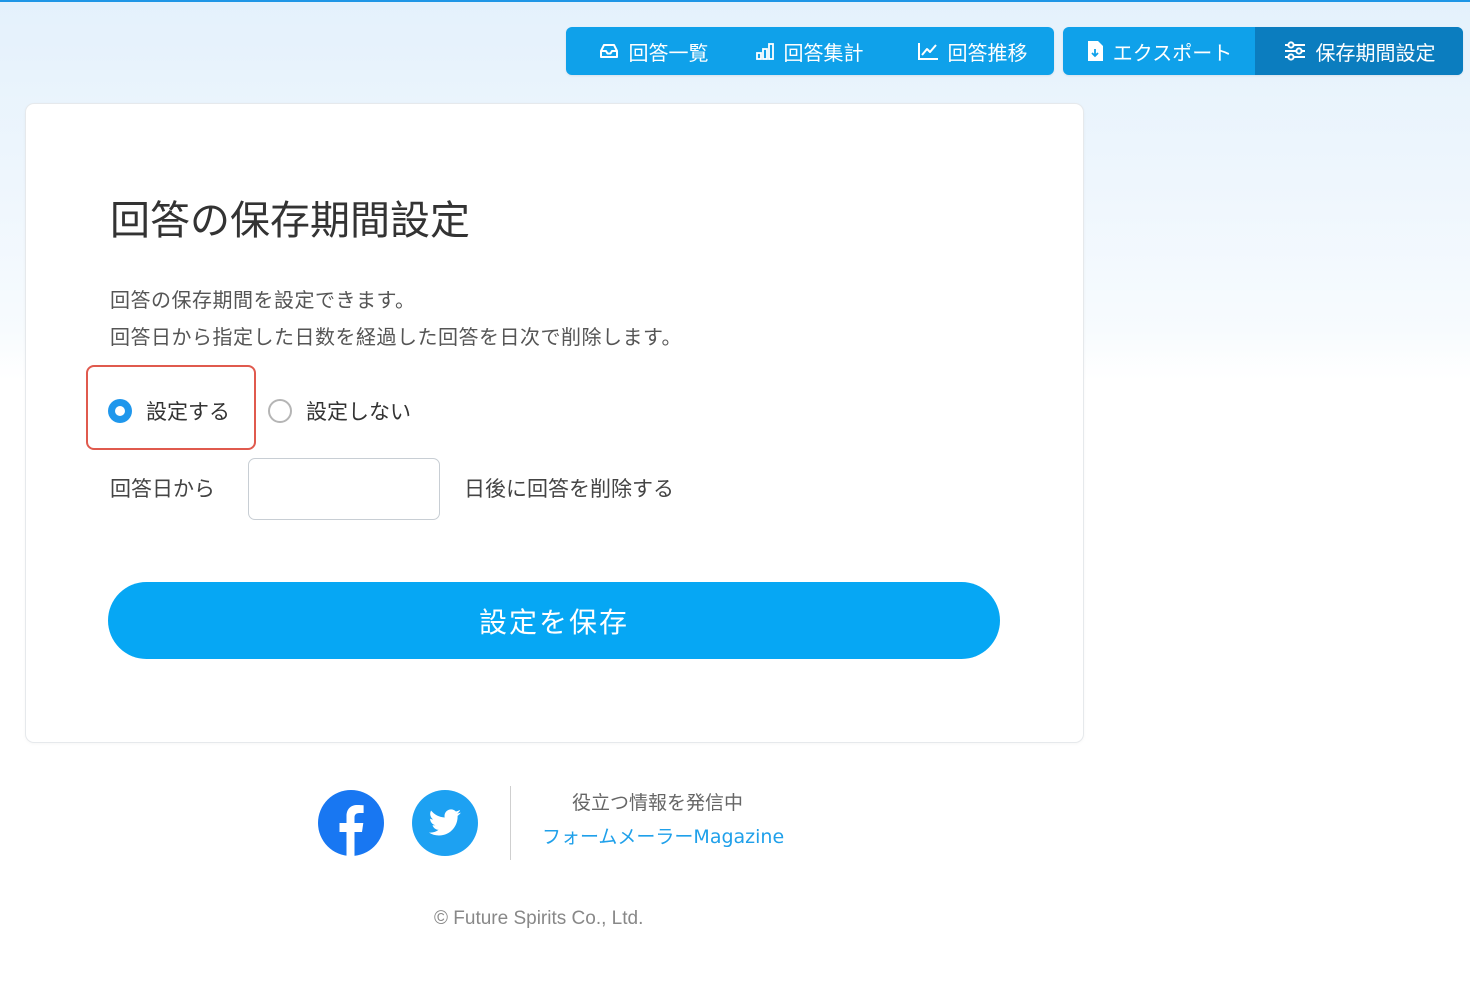  I want to click on bar-chart-icon, so click(765, 51).